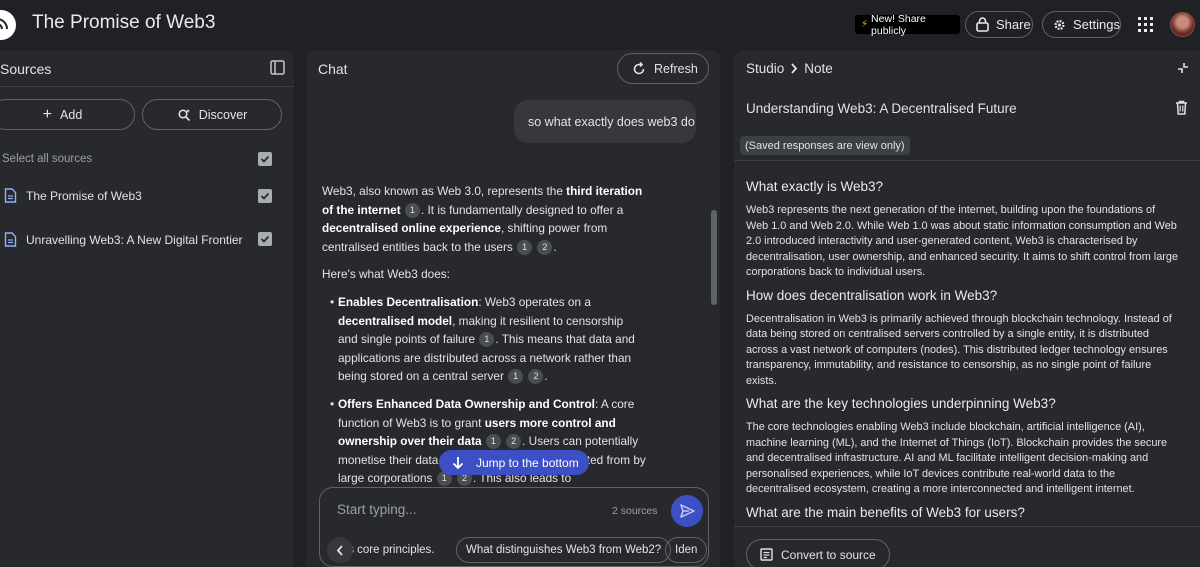  Describe the element at coordinates (794, 68) in the screenshot. I see `chevron-right-icon` at that location.